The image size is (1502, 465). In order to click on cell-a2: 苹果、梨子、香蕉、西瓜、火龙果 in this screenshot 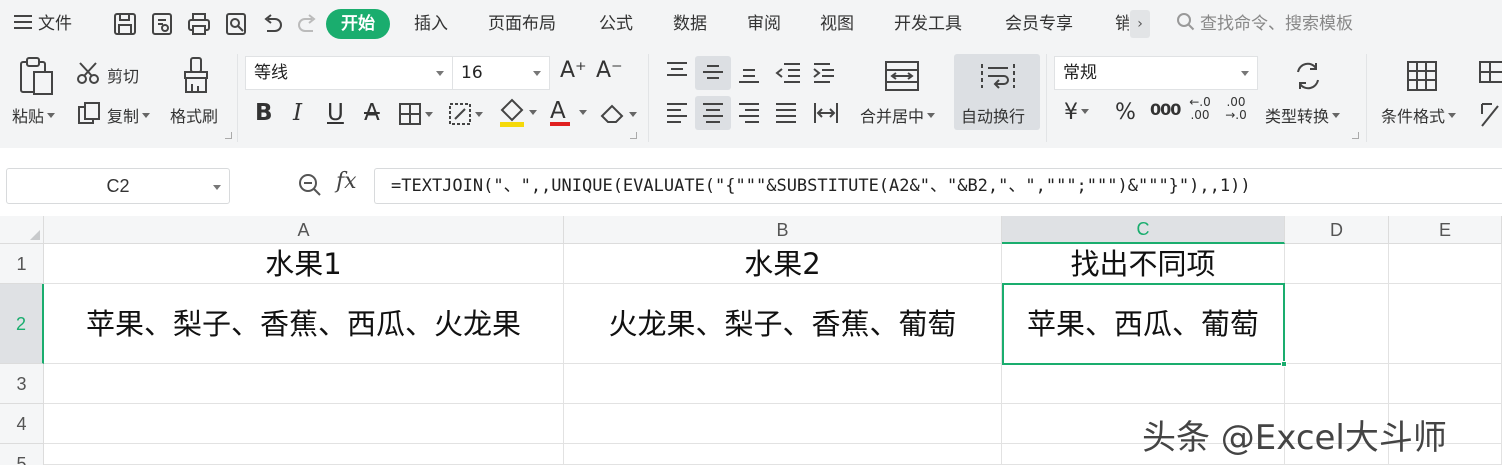, I will do `click(304, 324)`.